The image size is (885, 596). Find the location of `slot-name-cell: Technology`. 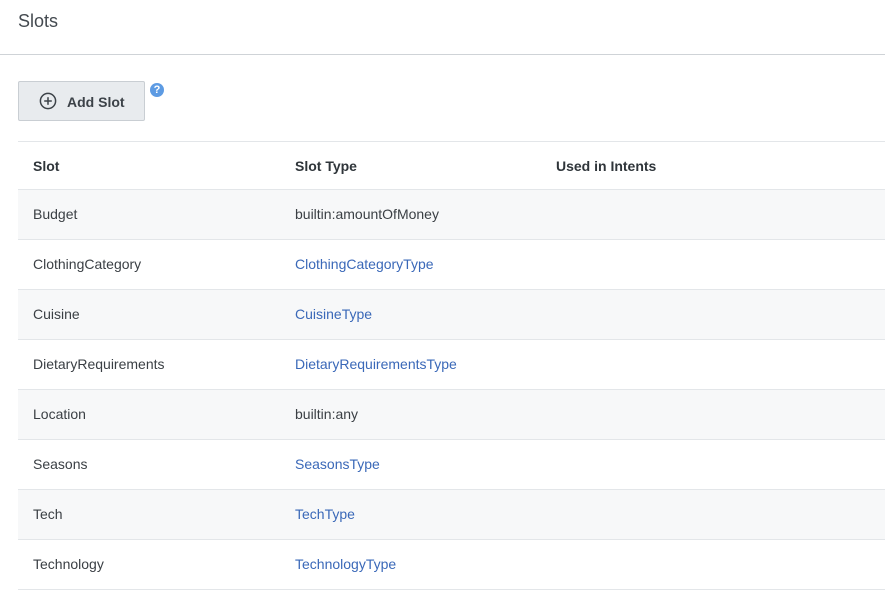

slot-name-cell: Technology is located at coordinates (68, 564).